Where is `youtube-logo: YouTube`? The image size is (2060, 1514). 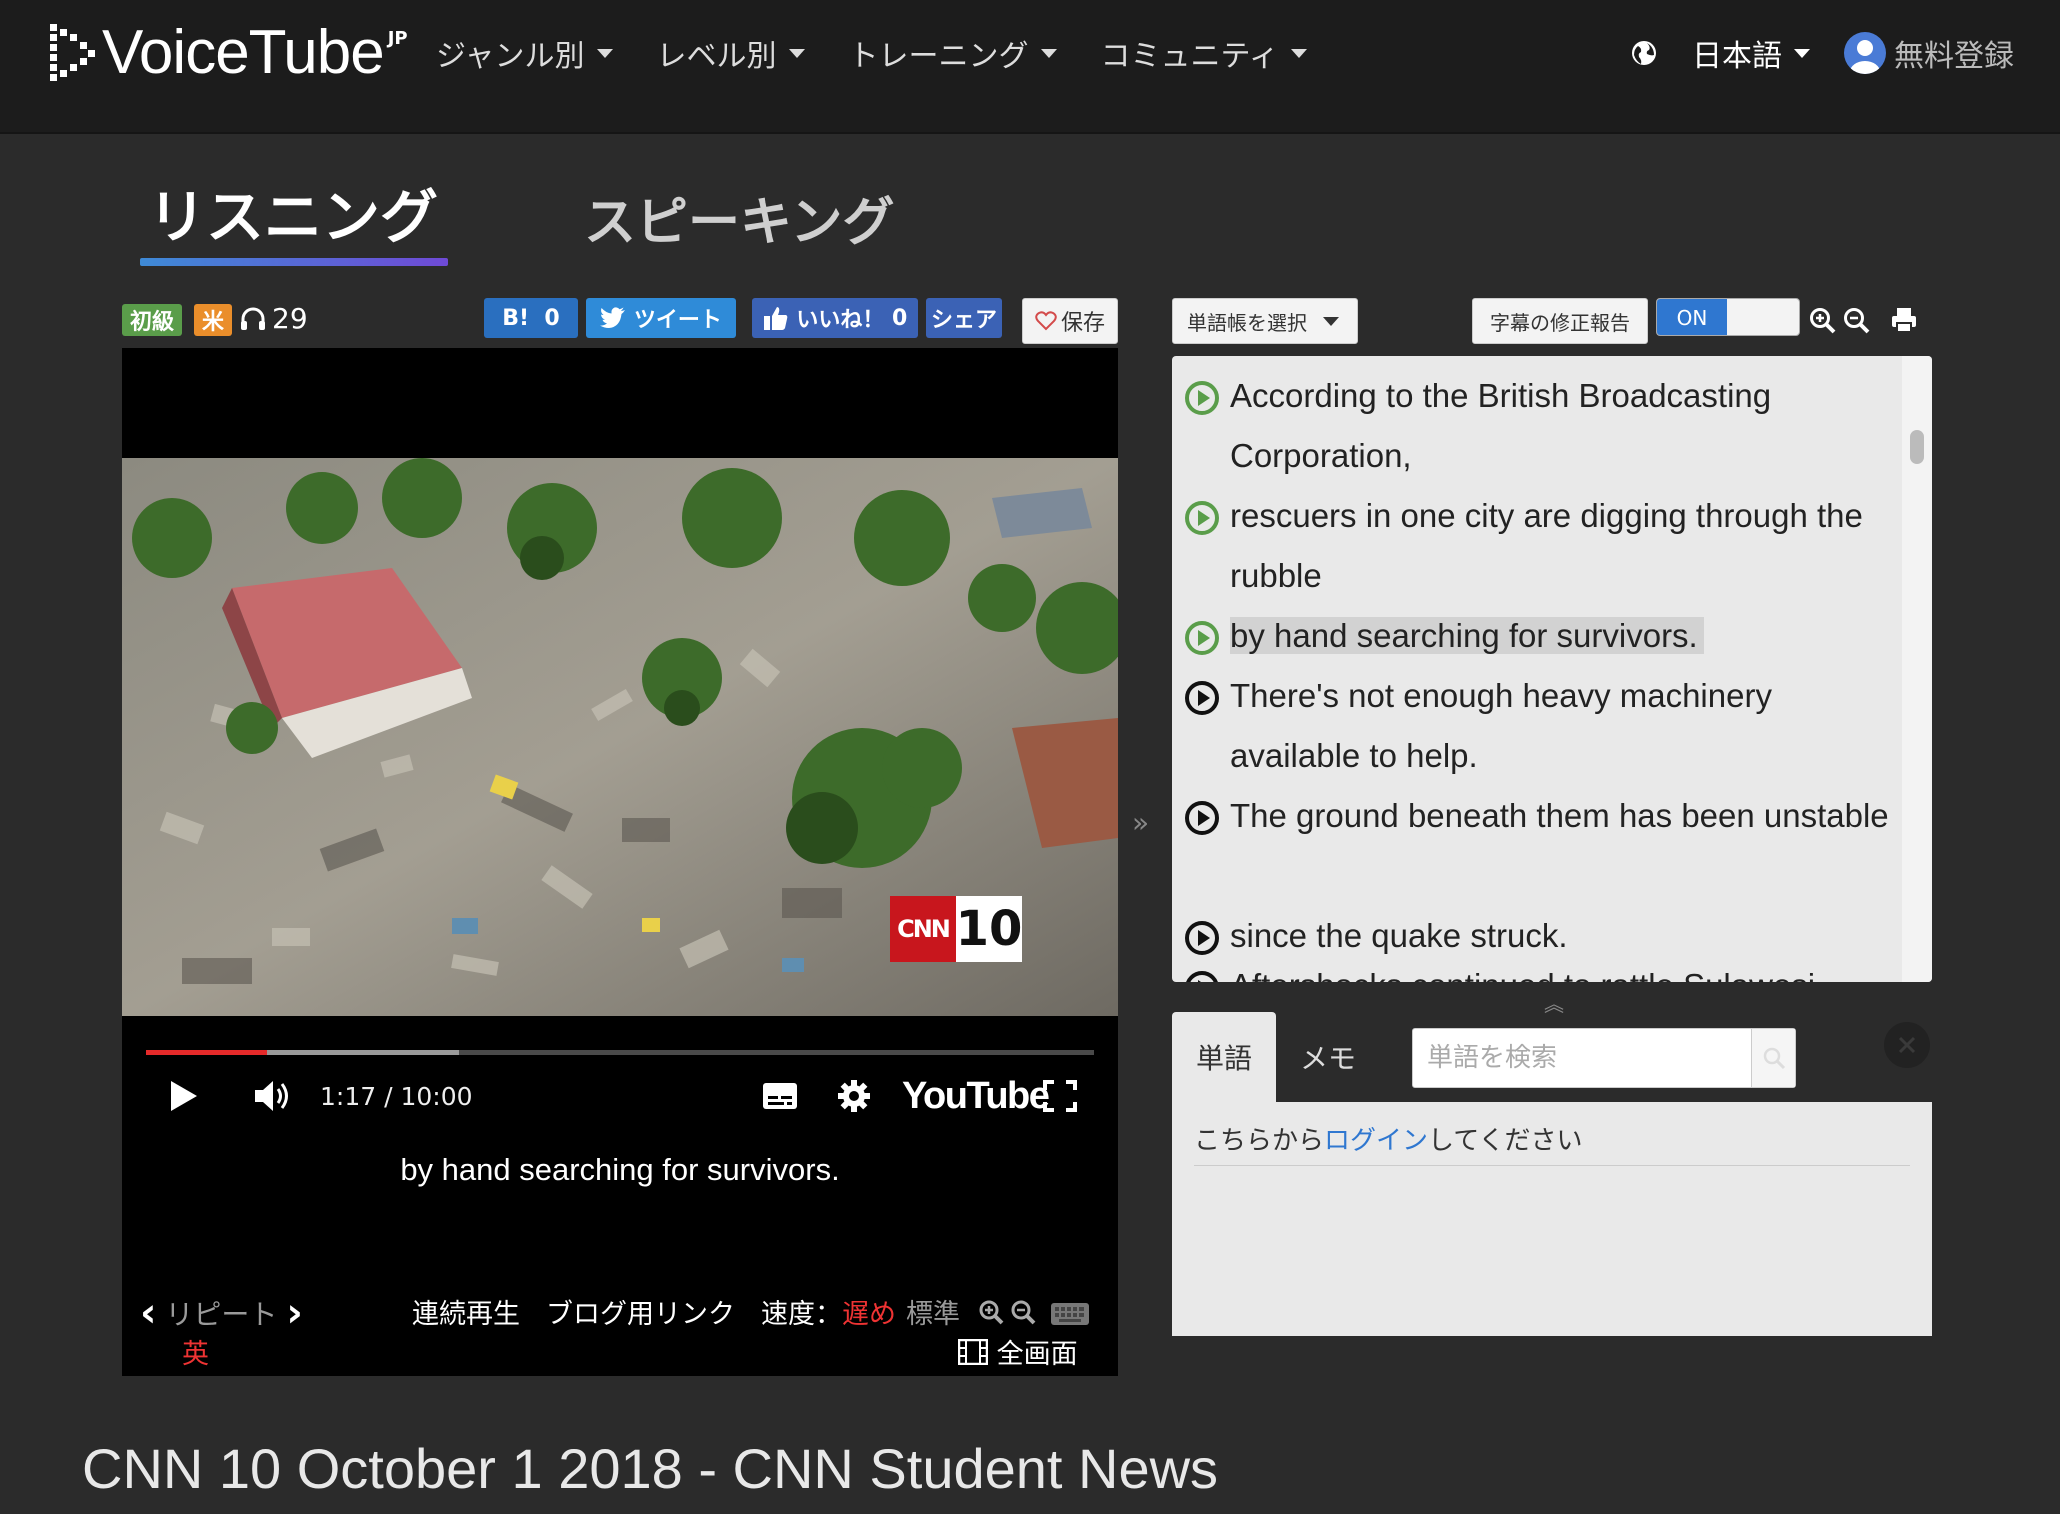
youtube-logo: YouTube is located at coordinates (976, 1096).